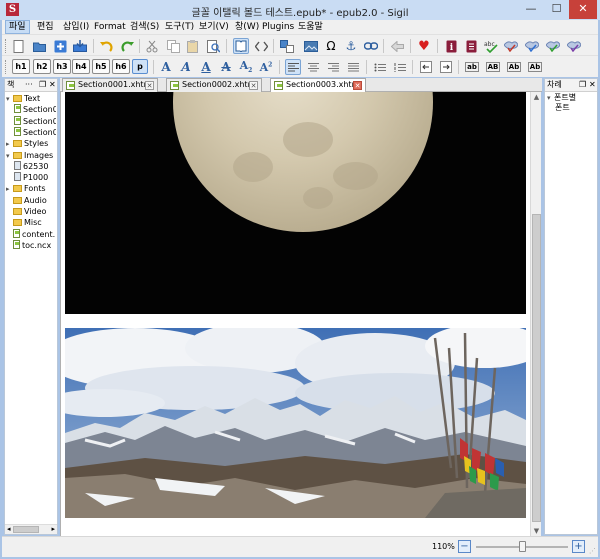 This screenshot has width=600, height=559. What do you see at coordinates (400, 67) in the screenshot?
I see `numbered-list-icon` at bounding box center [400, 67].